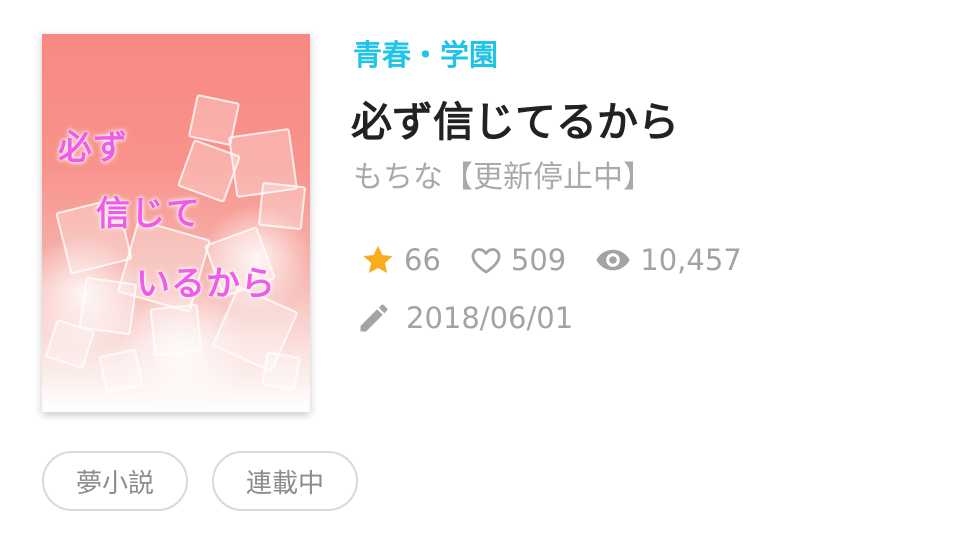 This screenshot has width=960, height=548. I want to click on cover-title-line: 信じて, so click(148, 214).